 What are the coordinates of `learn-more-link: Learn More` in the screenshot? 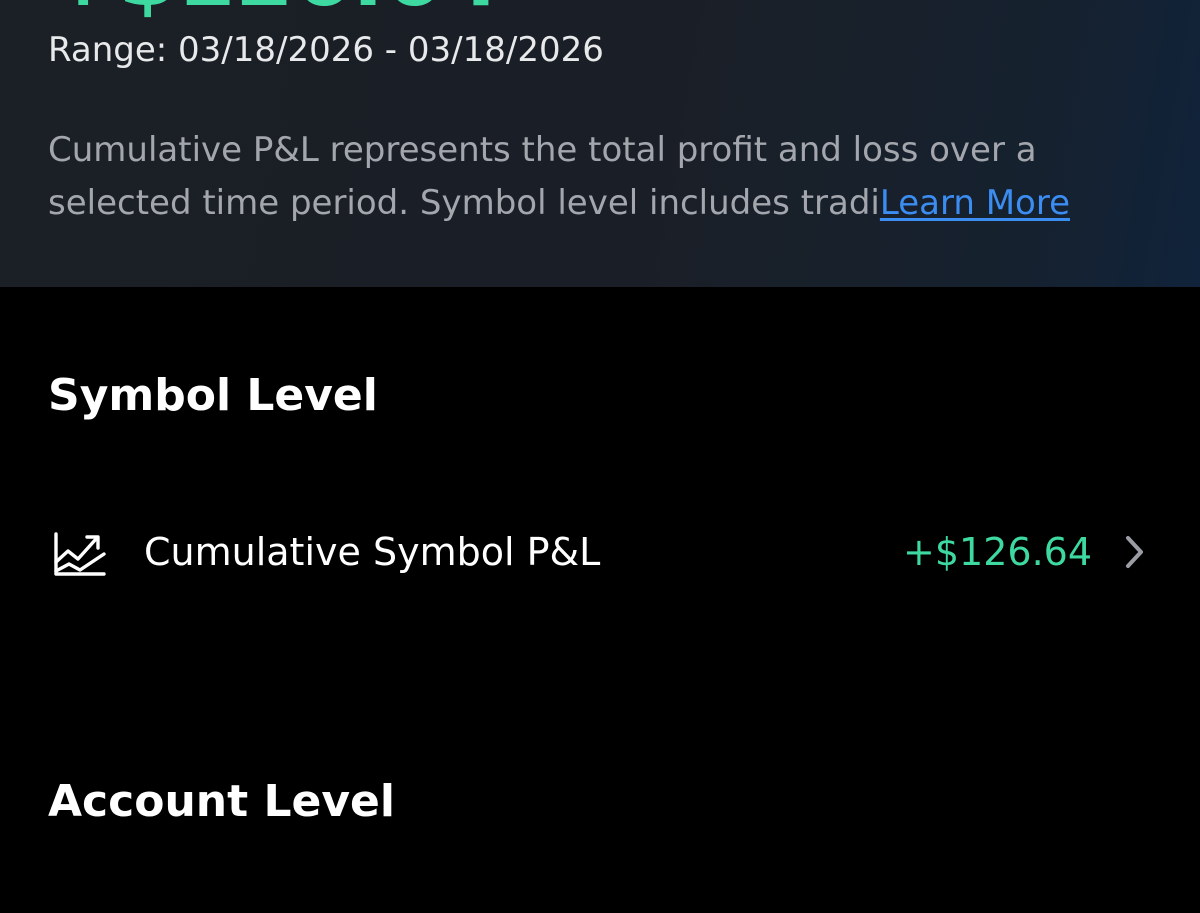 It's located at (975, 203).